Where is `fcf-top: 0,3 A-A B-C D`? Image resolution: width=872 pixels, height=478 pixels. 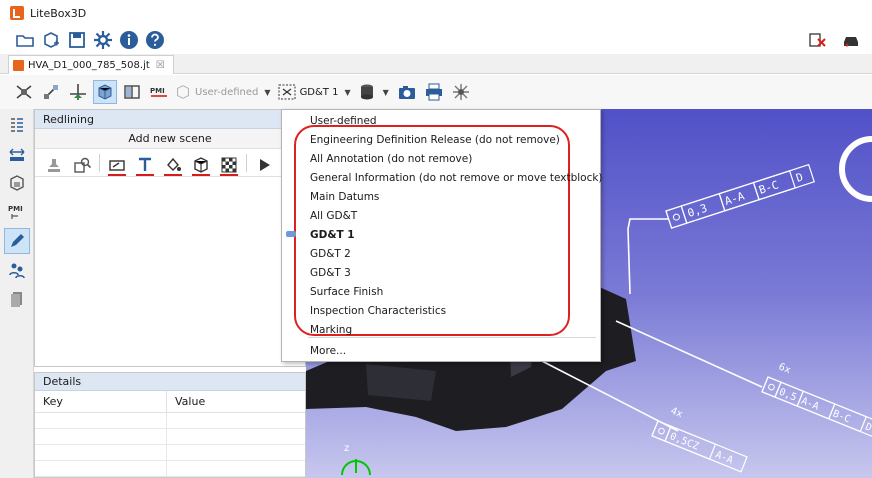 fcf-top: 0,3 A-A B-C D is located at coordinates (740, 196).